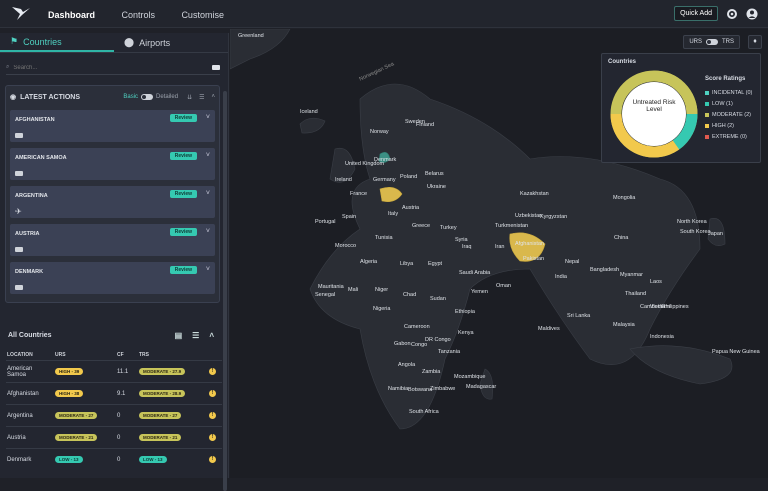  What do you see at coordinates (503, 286) in the screenshot?
I see `map-country-label: Oman` at bounding box center [503, 286].